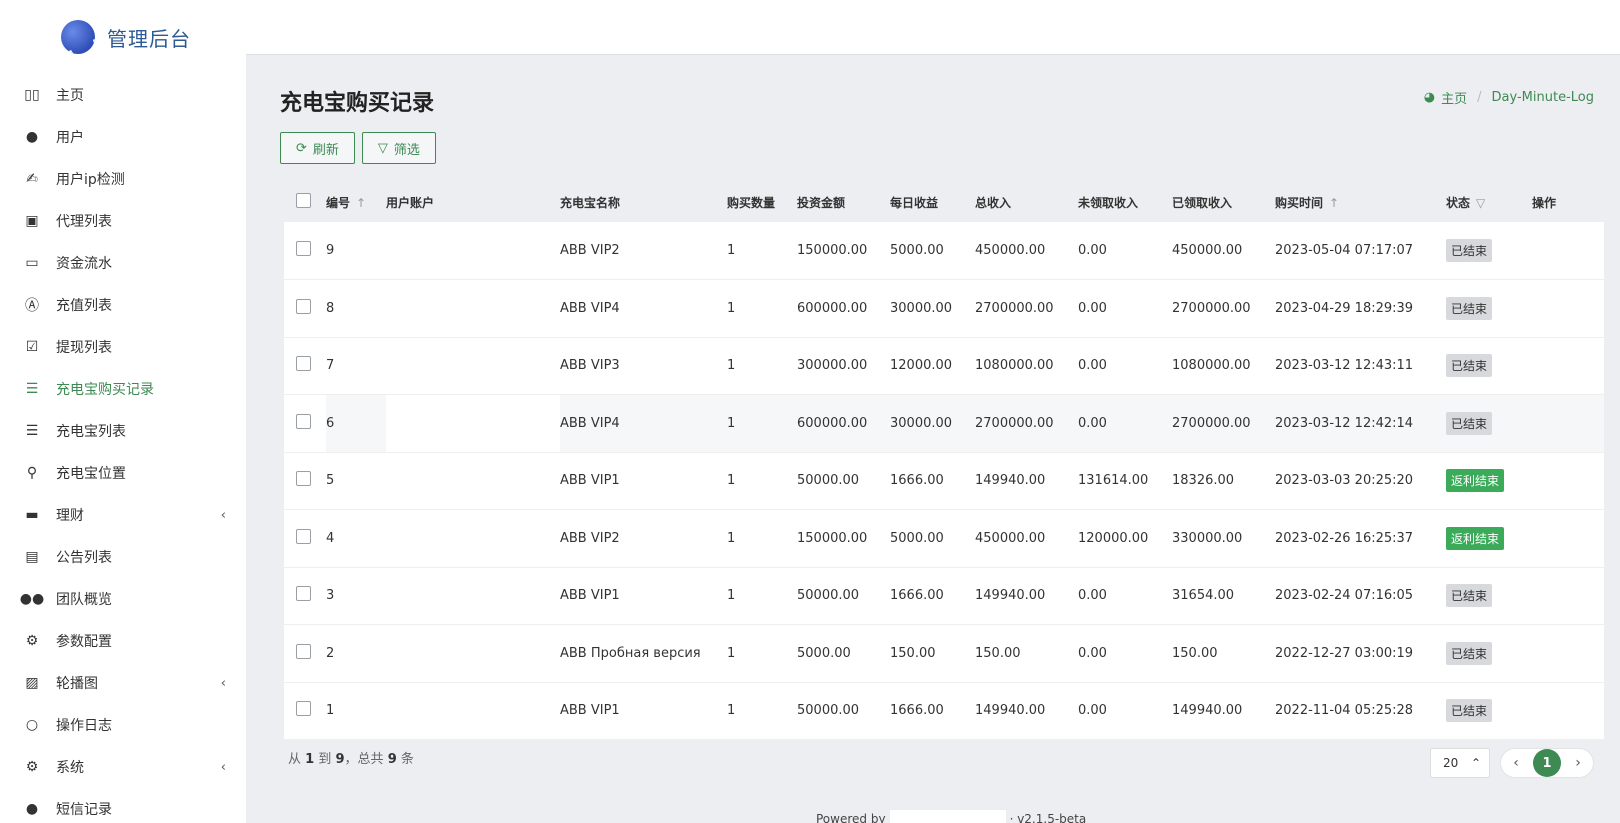 Image resolution: width=1620 pixels, height=823 pixels. What do you see at coordinates (330, 596) in the screenshot?
I see `cell-id: 3` at bounding box center [330, 596].